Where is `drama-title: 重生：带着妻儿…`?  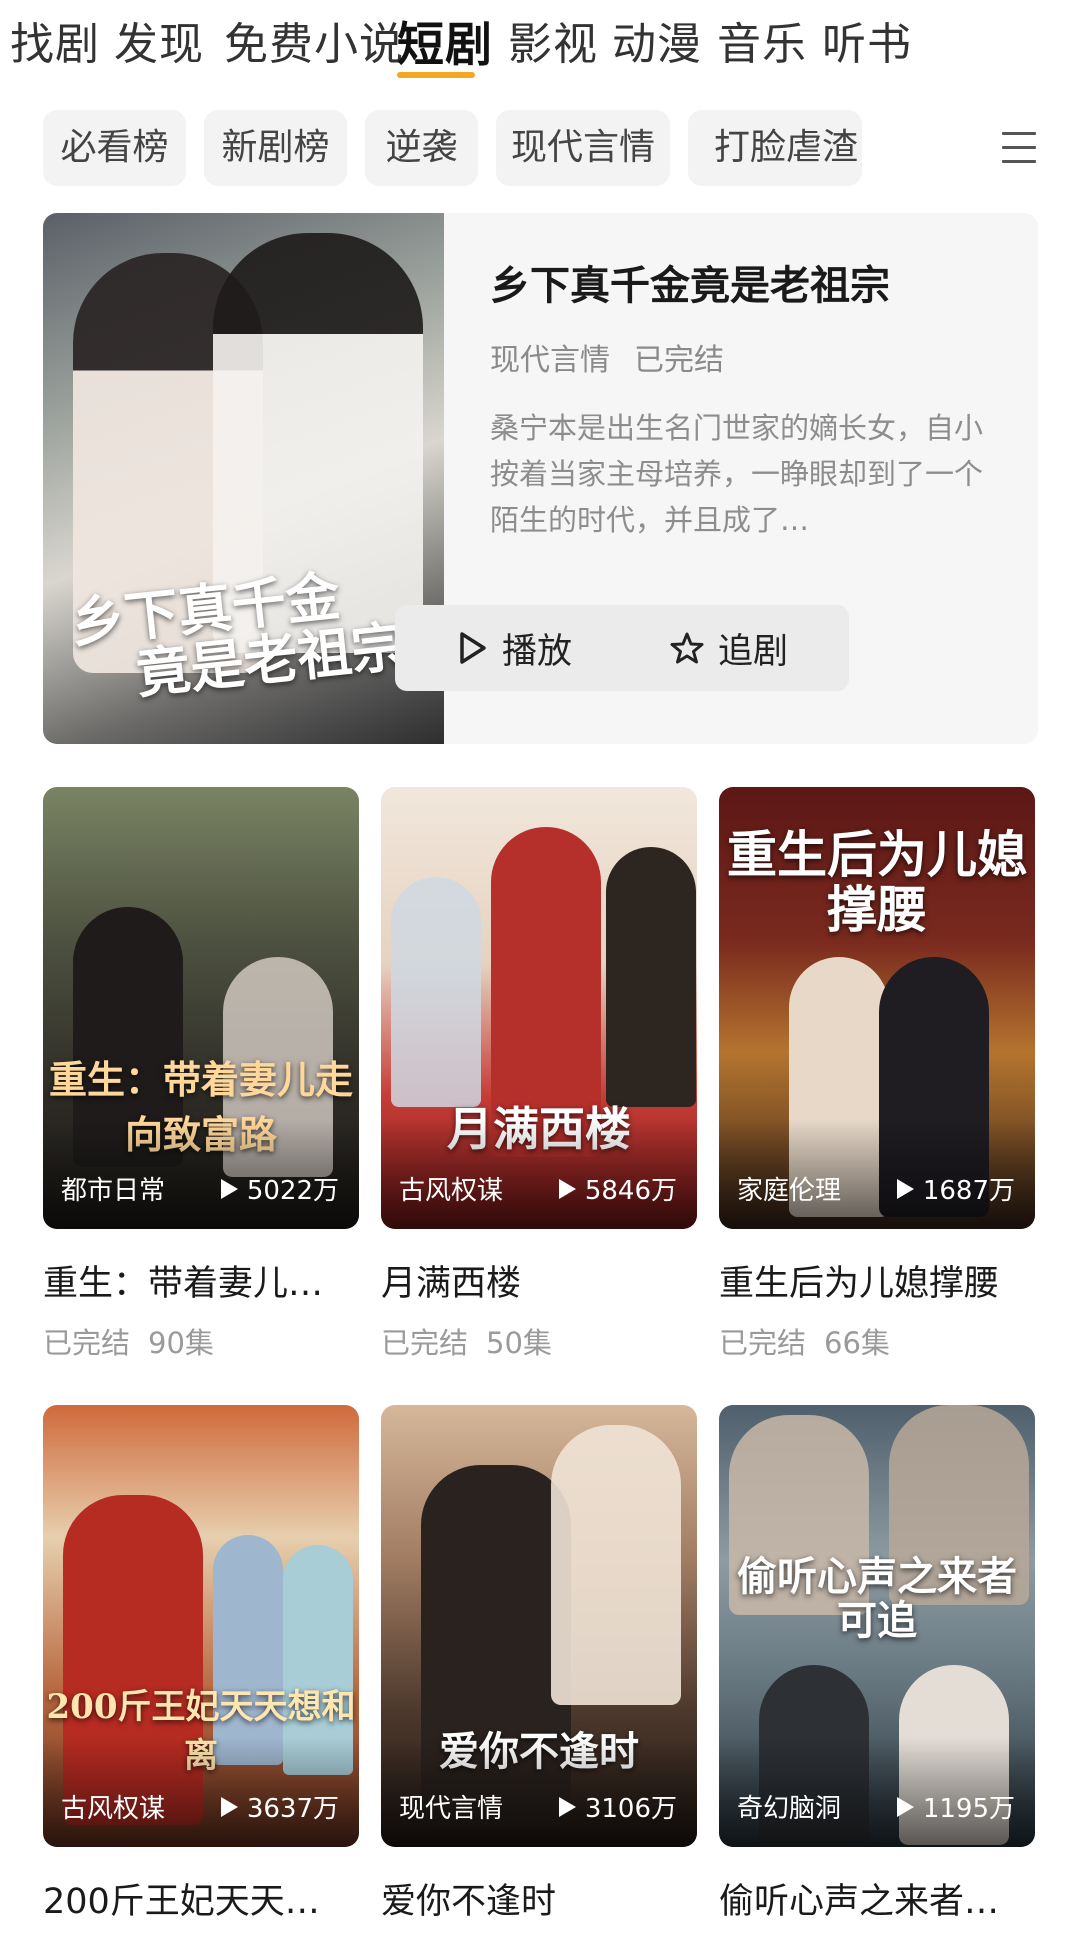
drama-title: 重生：带着妻儿… is located at coordinates (201, 1280).